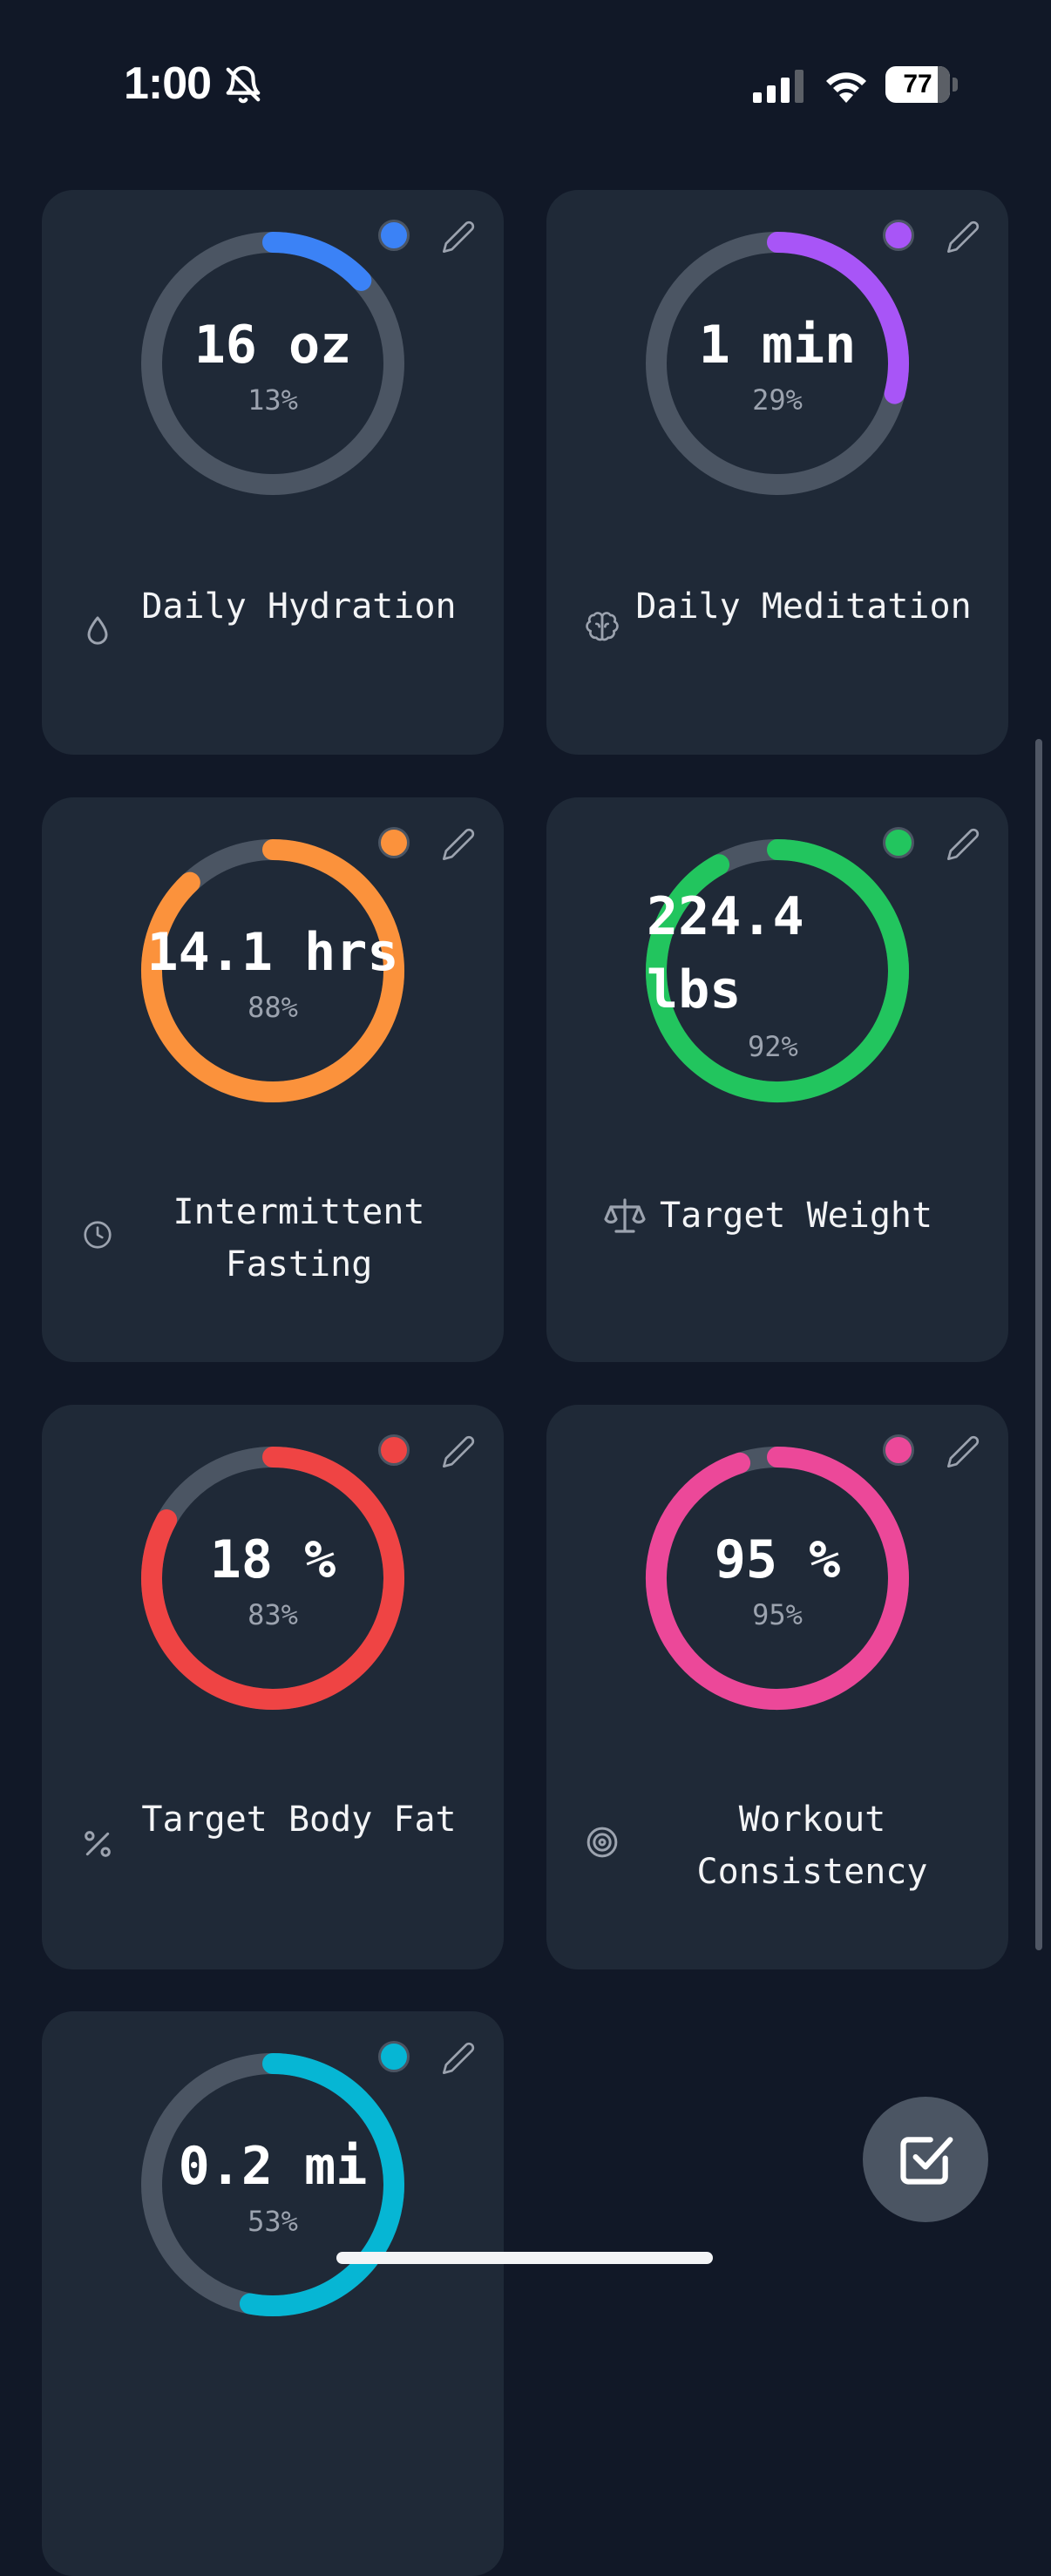 The image size is (1051, 2576). What do you see at coordinates (273, 2167) in the screenshot?
I see `goal-value: 0.2 mi` at bounding box center [273, 2167].